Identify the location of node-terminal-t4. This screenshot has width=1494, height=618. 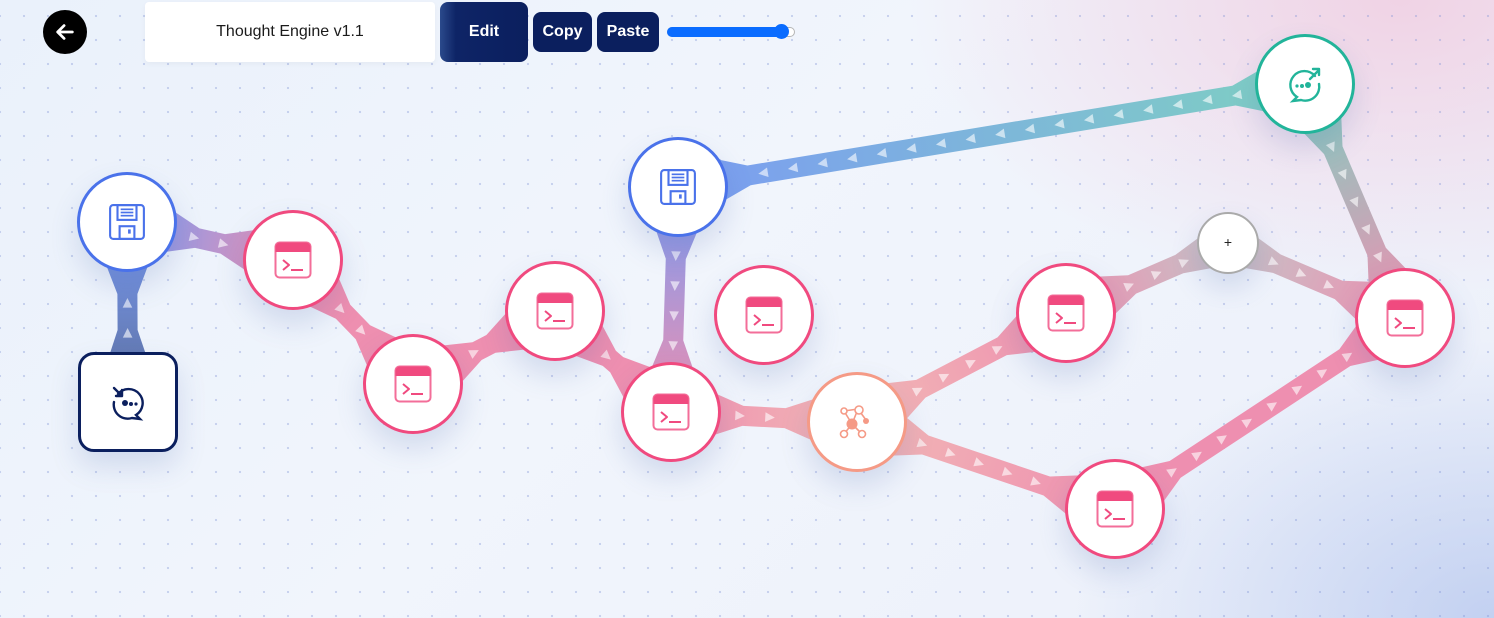
(671, 412).